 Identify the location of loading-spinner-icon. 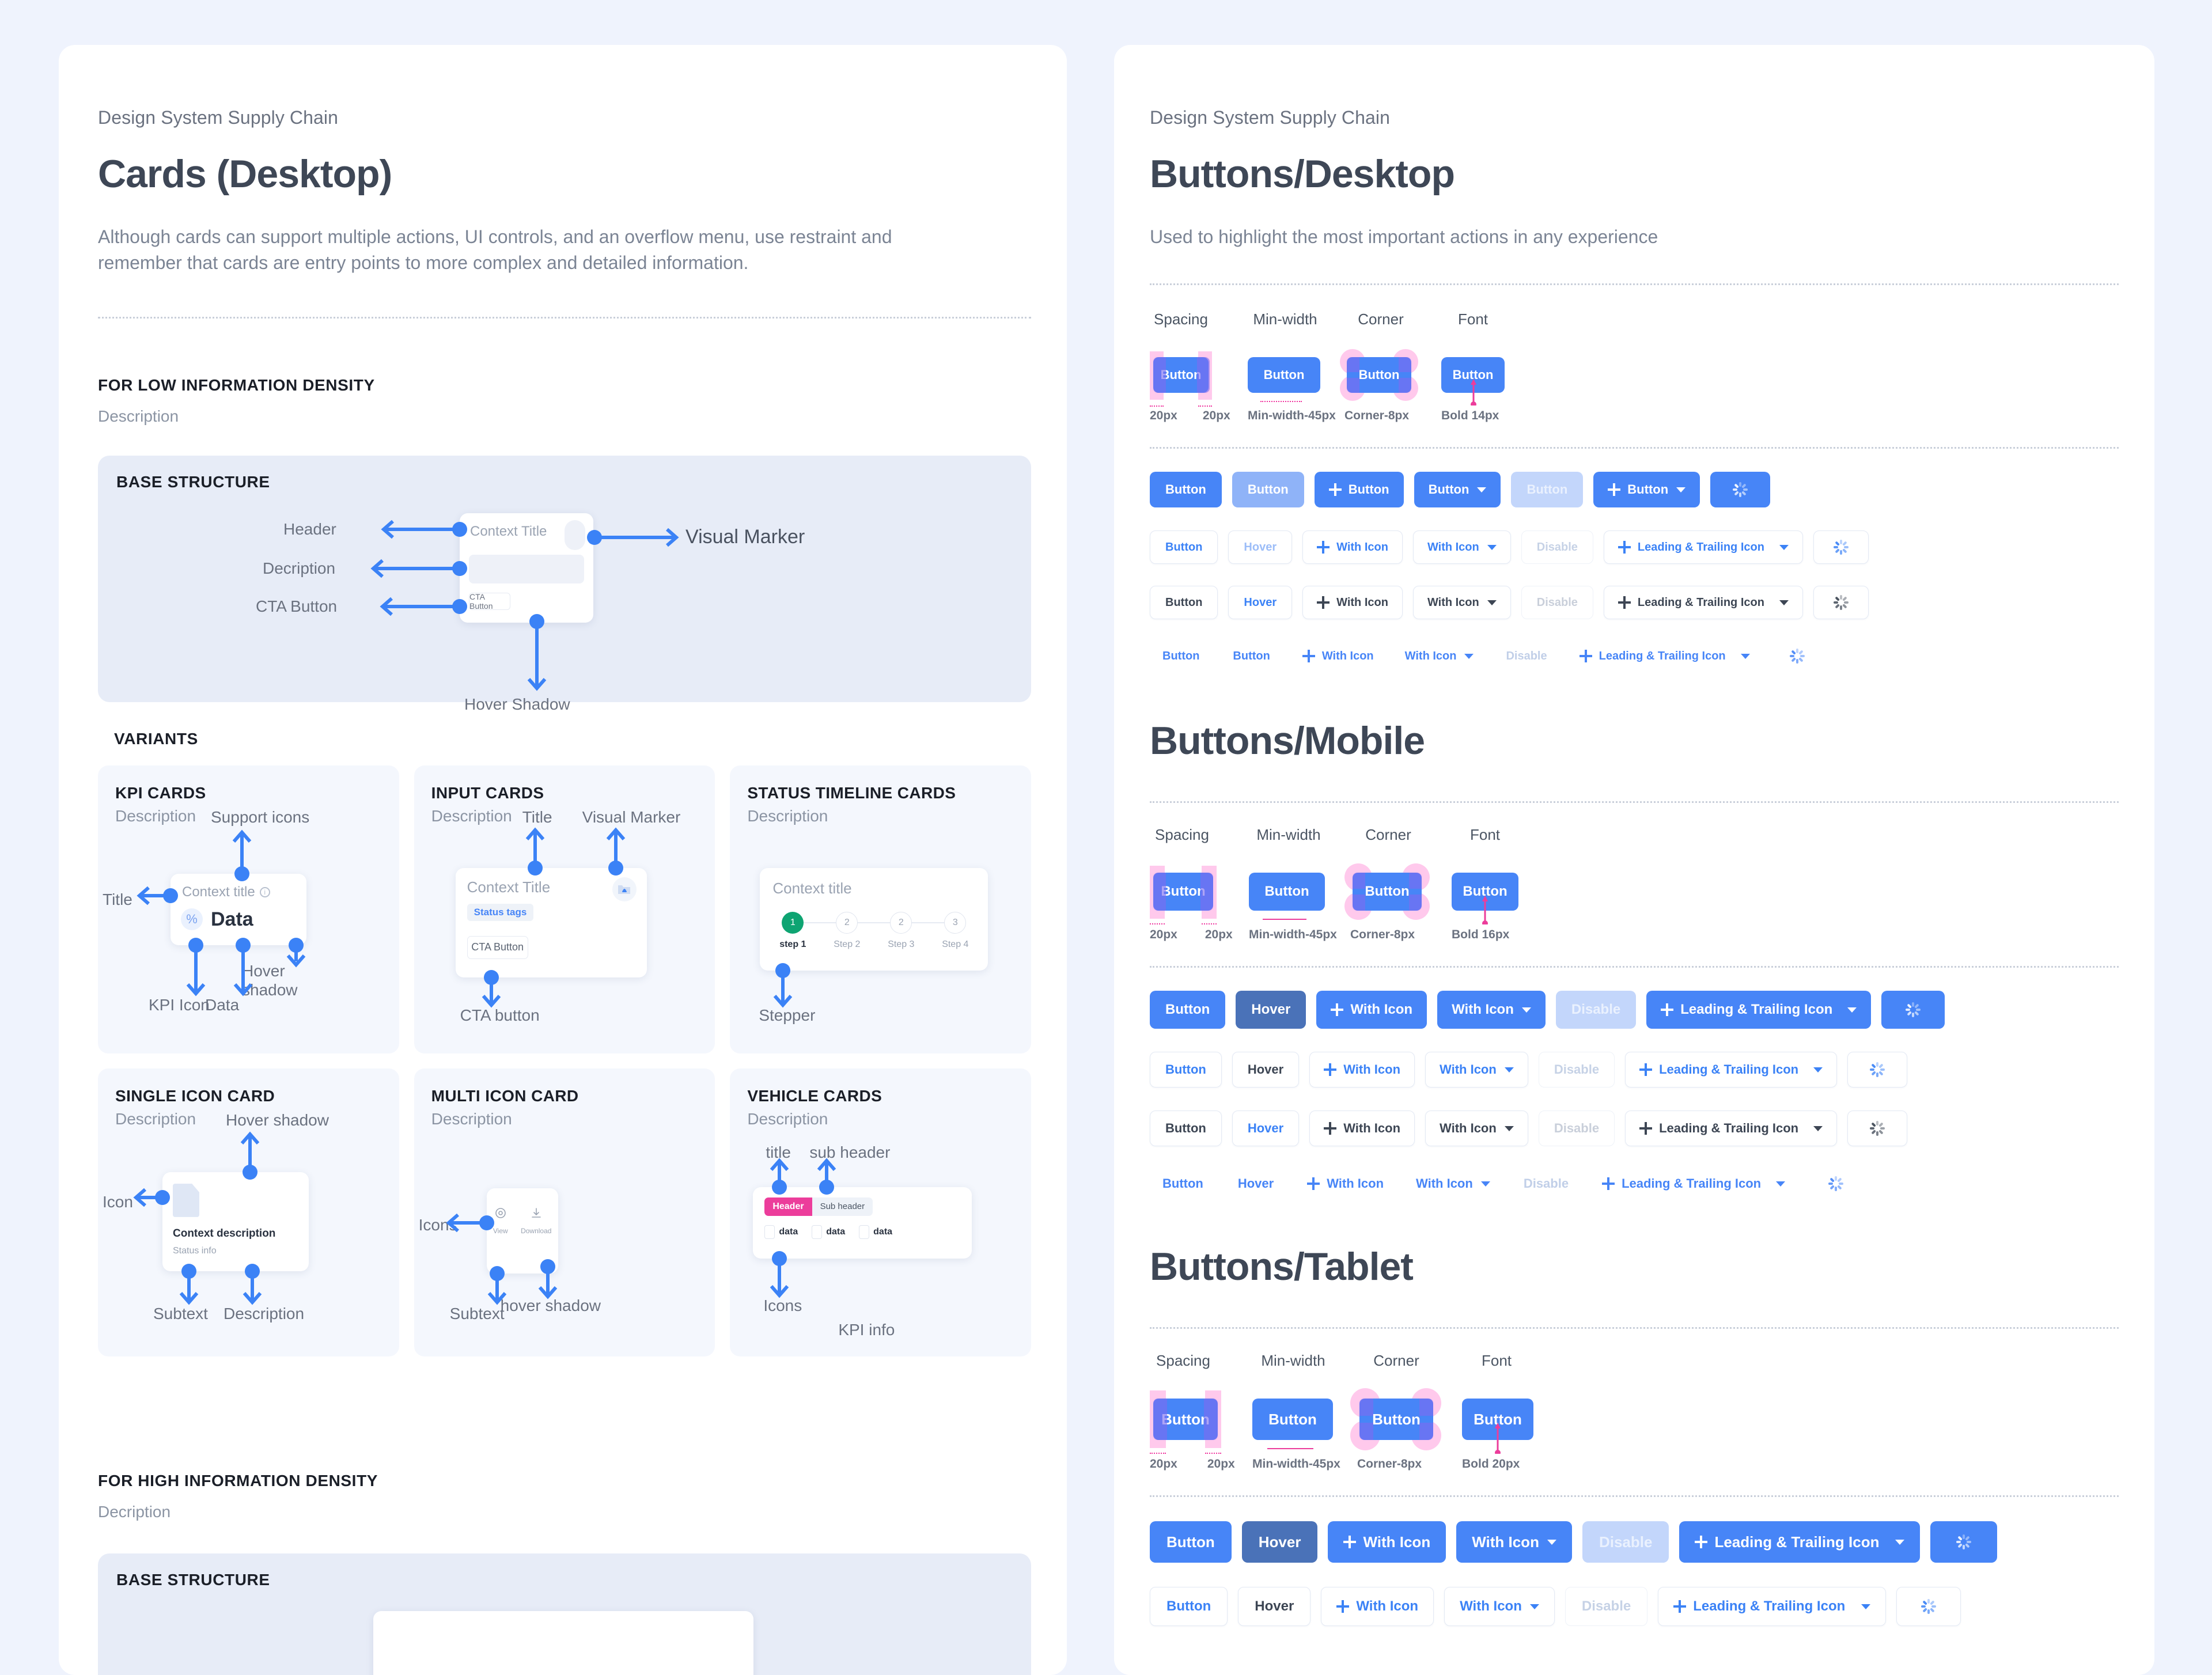
(1836, 1184).